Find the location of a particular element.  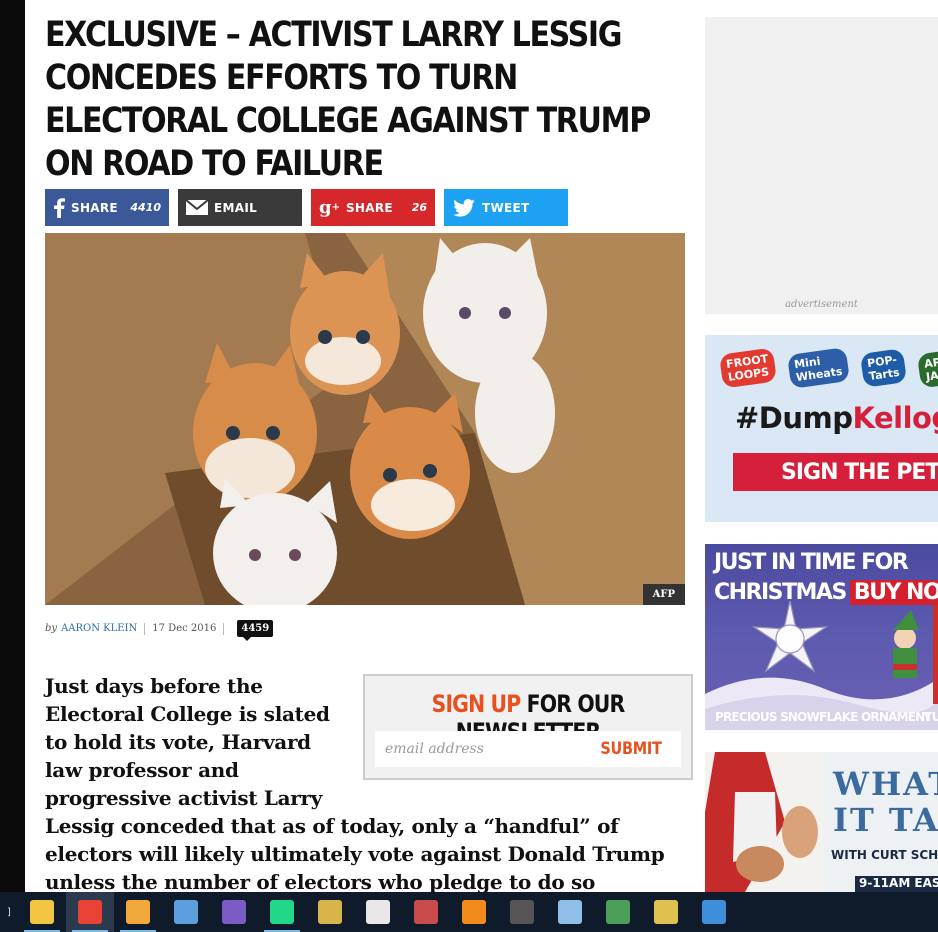

facebook-share-button: SHARE 4410 is located at coordinates (107, 207).